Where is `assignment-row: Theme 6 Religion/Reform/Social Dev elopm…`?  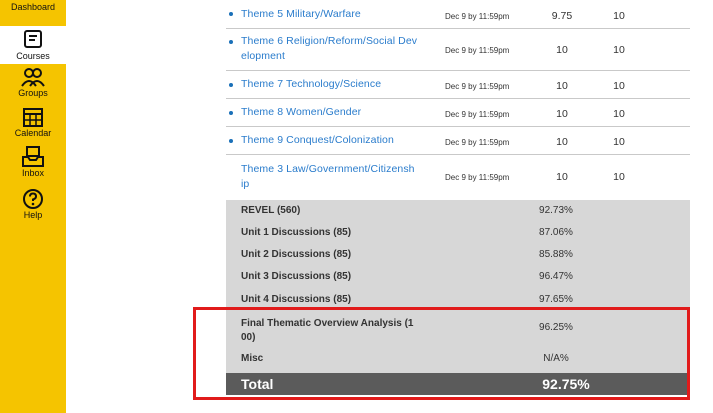
assignment-row: Theme 6 Religion/Reform/Social Dev elopm… is located at coordinates (458, 50).